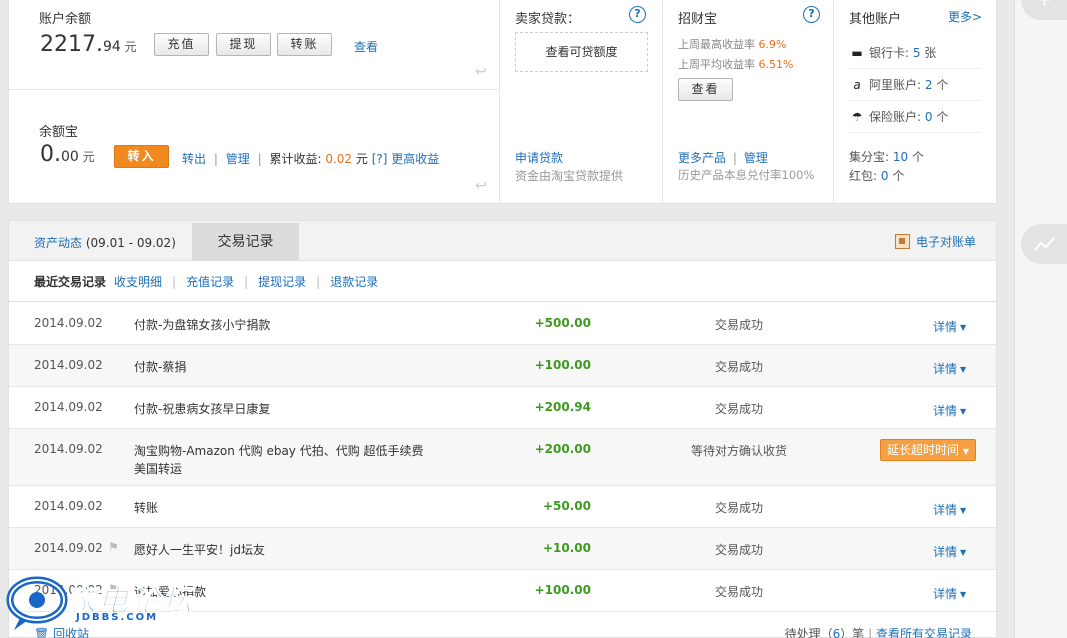 The height and width of the screenshot is (638, 1067). What do you see at coordinates (361, 159) in the screenshot?
I see `cumulative-unit: 元` at bounding box center [361, 159].